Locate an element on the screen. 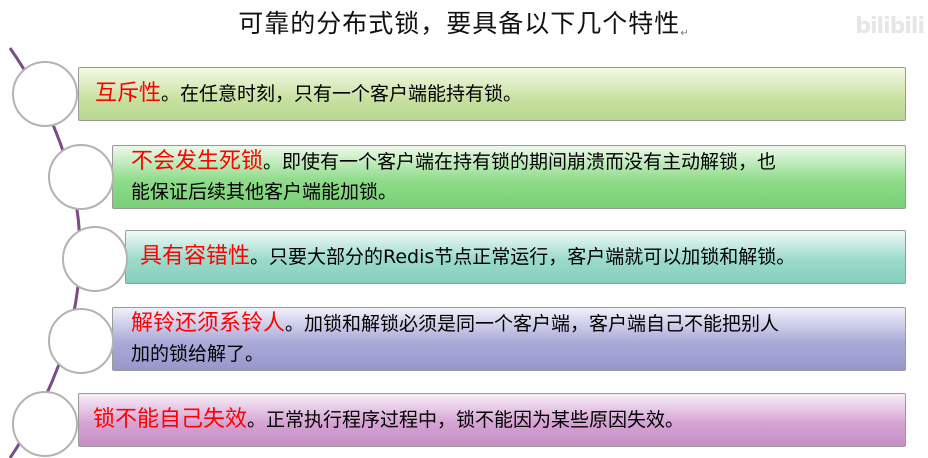 This screenshot has width=928, height=458. feature-description: 。正常执行程序过程中，锁不能因为某些原因失效。 is located at coordinates (466, 420).